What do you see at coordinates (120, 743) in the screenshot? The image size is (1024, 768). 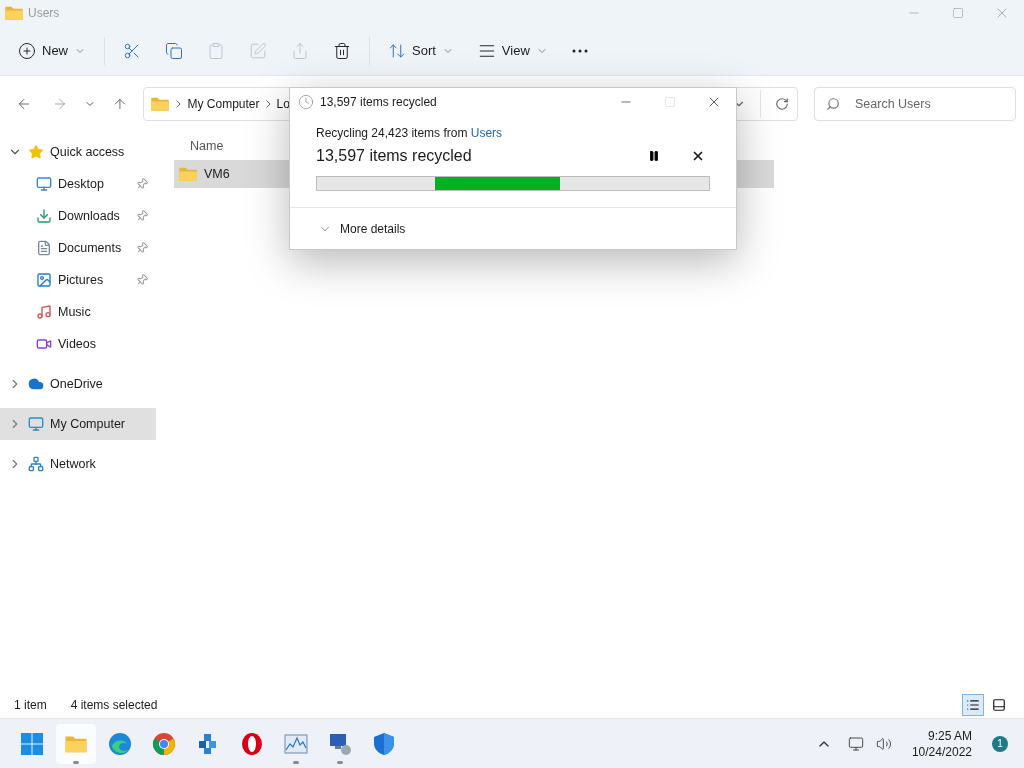 I see `wave-circle-icon` at bounding box center [120, 743].